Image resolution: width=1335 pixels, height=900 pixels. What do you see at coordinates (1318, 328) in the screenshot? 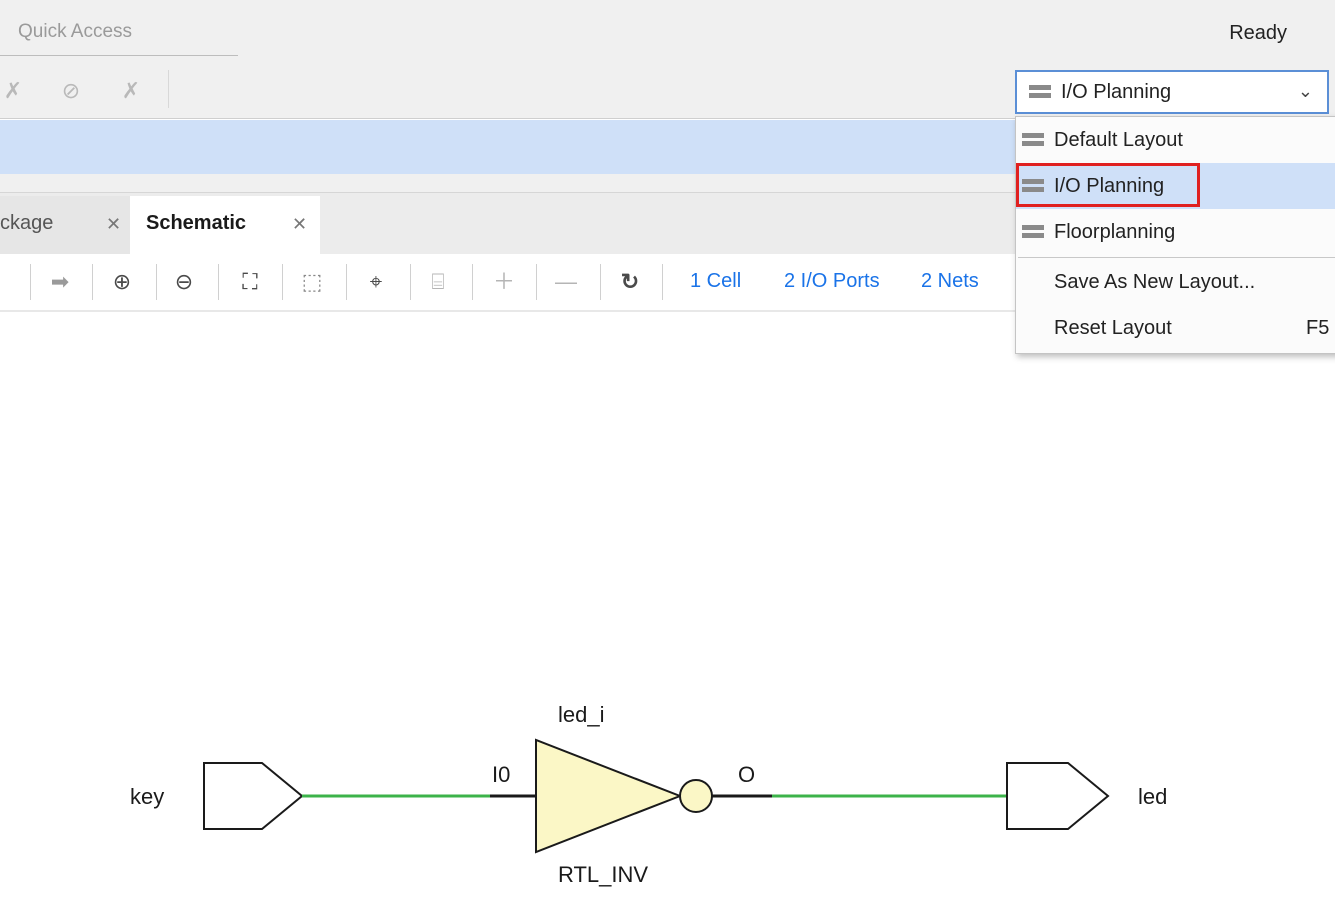
I see `menu-item-shortcut: F5` at bounding box center [1318, 328].